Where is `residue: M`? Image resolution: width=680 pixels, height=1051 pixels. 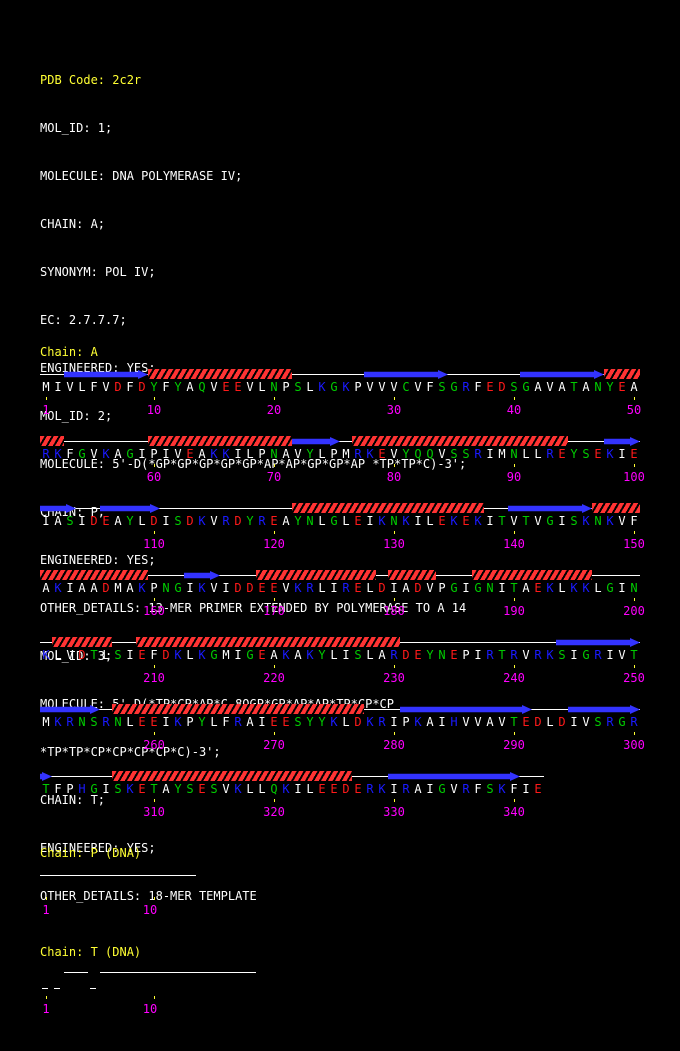
residue: M is located at coordinates (118, 588).